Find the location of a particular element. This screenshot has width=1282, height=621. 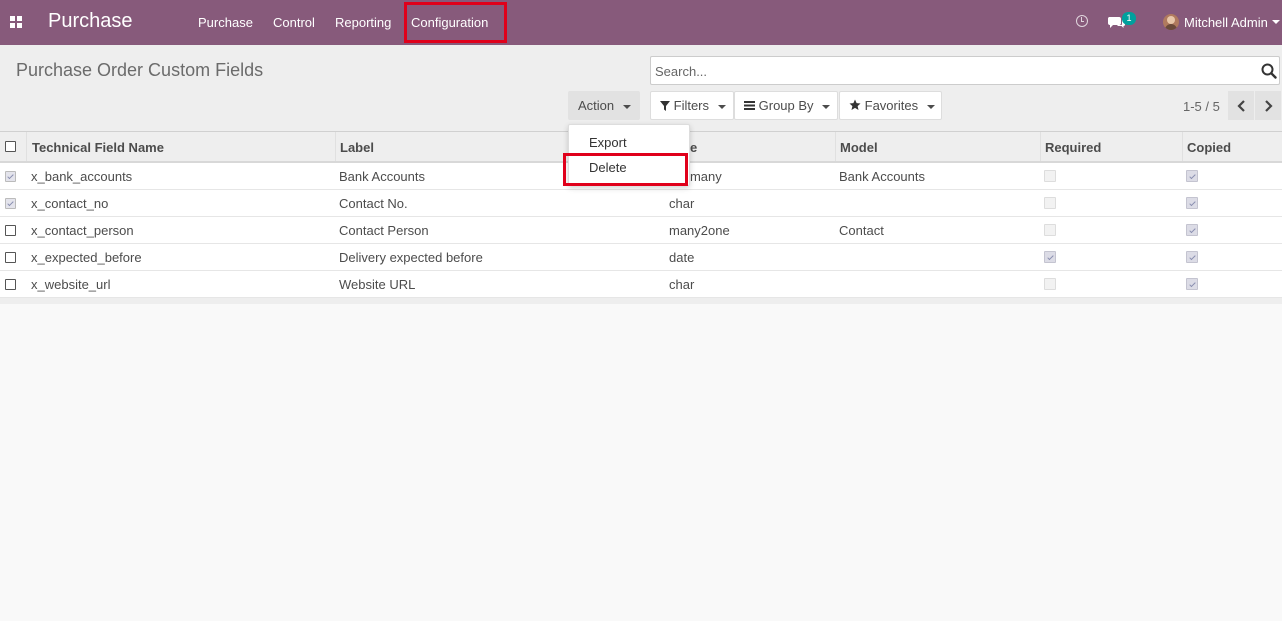

delete-highlight-box is located at coordinates (625, 169).